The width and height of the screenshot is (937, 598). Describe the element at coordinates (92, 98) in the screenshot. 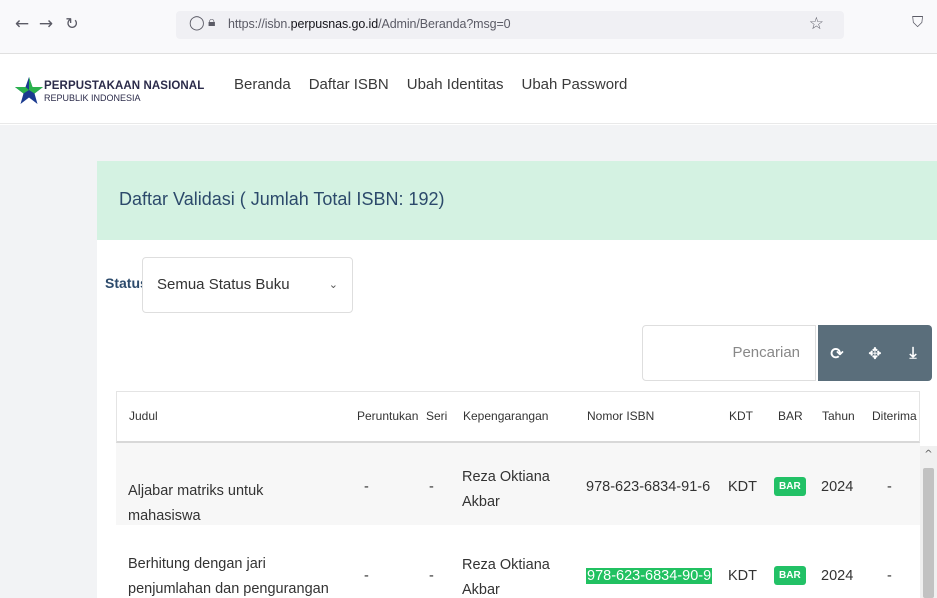

I see `logo-subtitle: REPUBLIK INDONESIA` at that location.